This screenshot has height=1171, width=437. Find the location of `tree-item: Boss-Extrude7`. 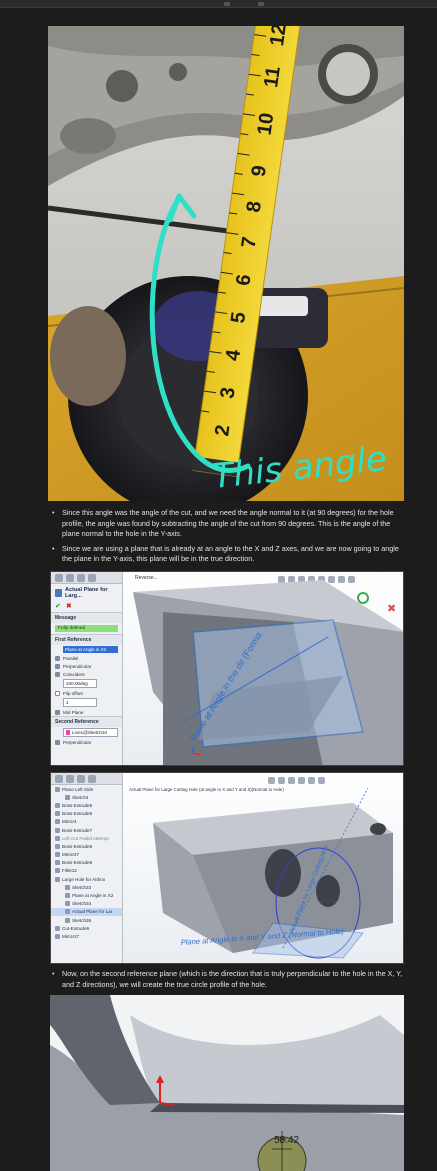

tree-item: Boss-Extrude7 is located at coordinates (86, 830).